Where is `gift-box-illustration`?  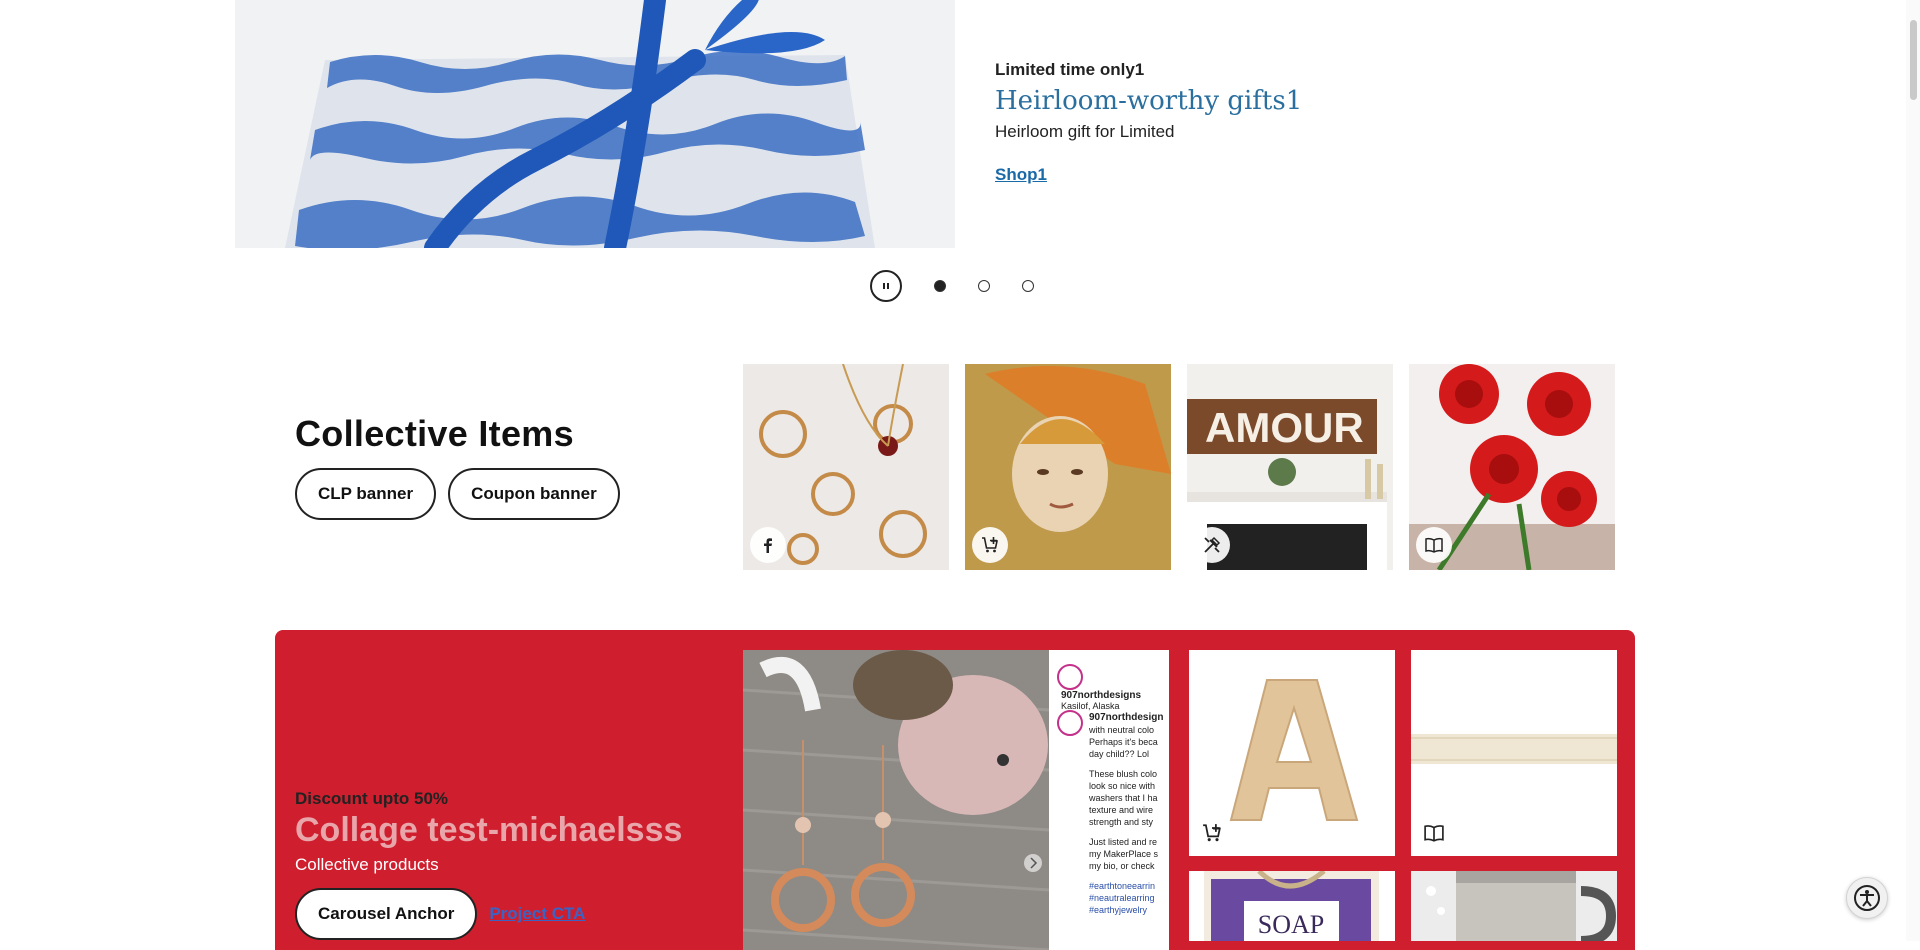 gift-box-illustration is located at coordinates (595, 124).